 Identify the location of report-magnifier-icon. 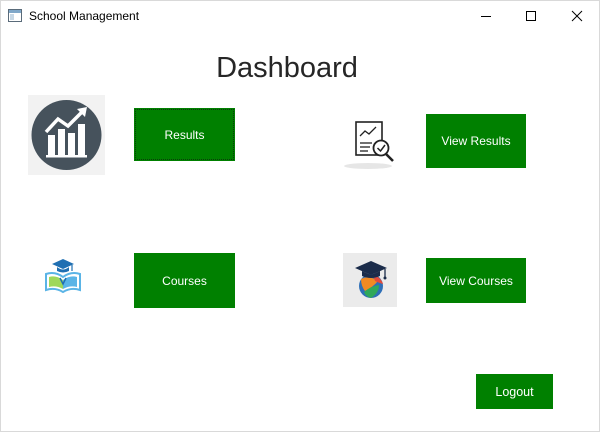
(369, 145).